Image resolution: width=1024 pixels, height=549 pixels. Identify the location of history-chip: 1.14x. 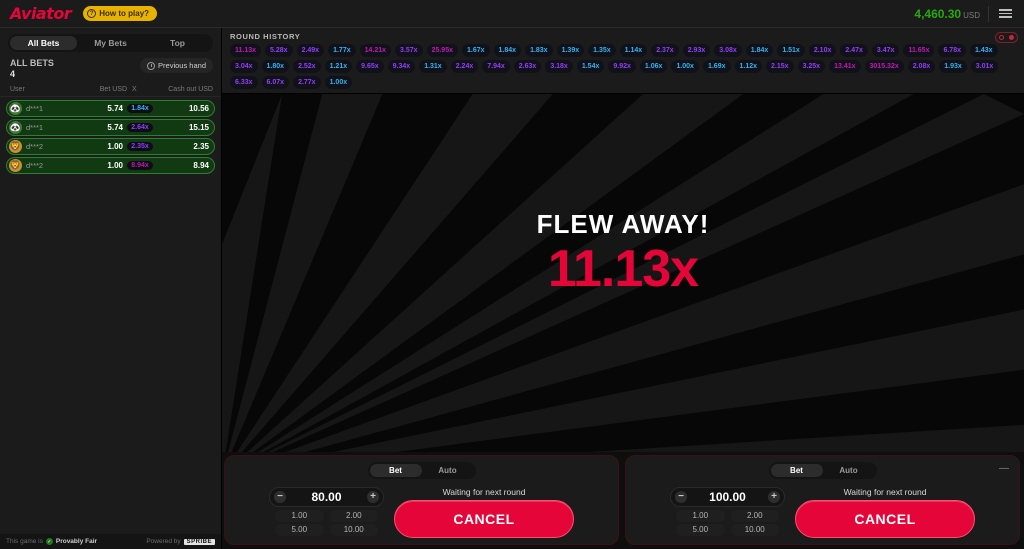
(633, 50).